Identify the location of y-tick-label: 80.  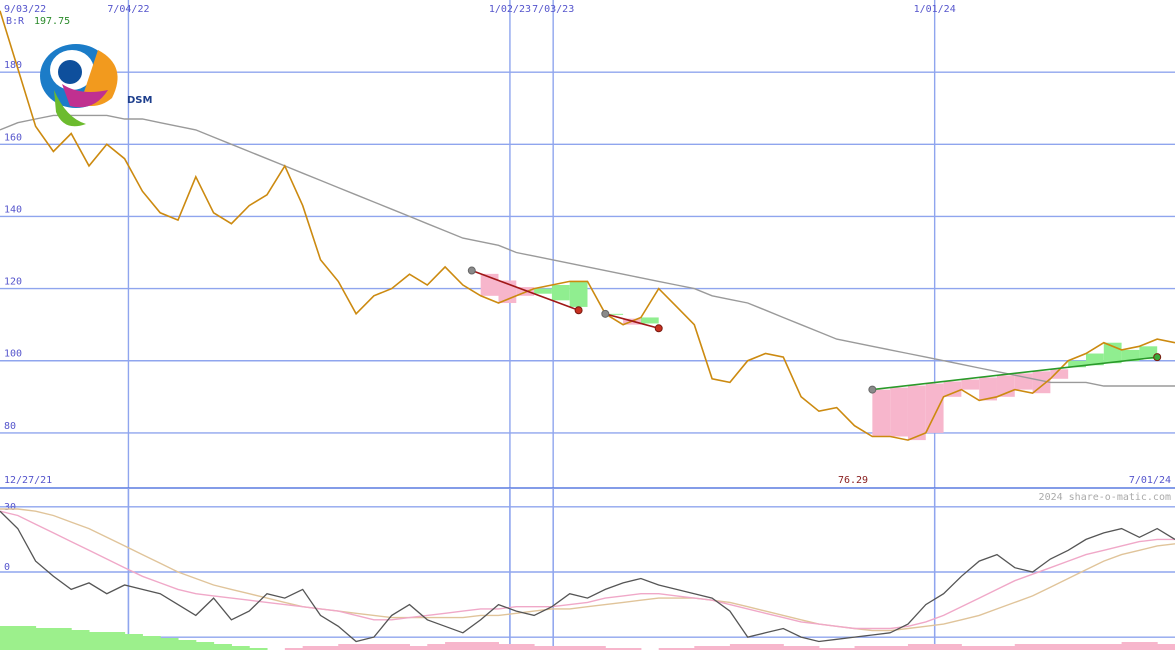
(10, 426).